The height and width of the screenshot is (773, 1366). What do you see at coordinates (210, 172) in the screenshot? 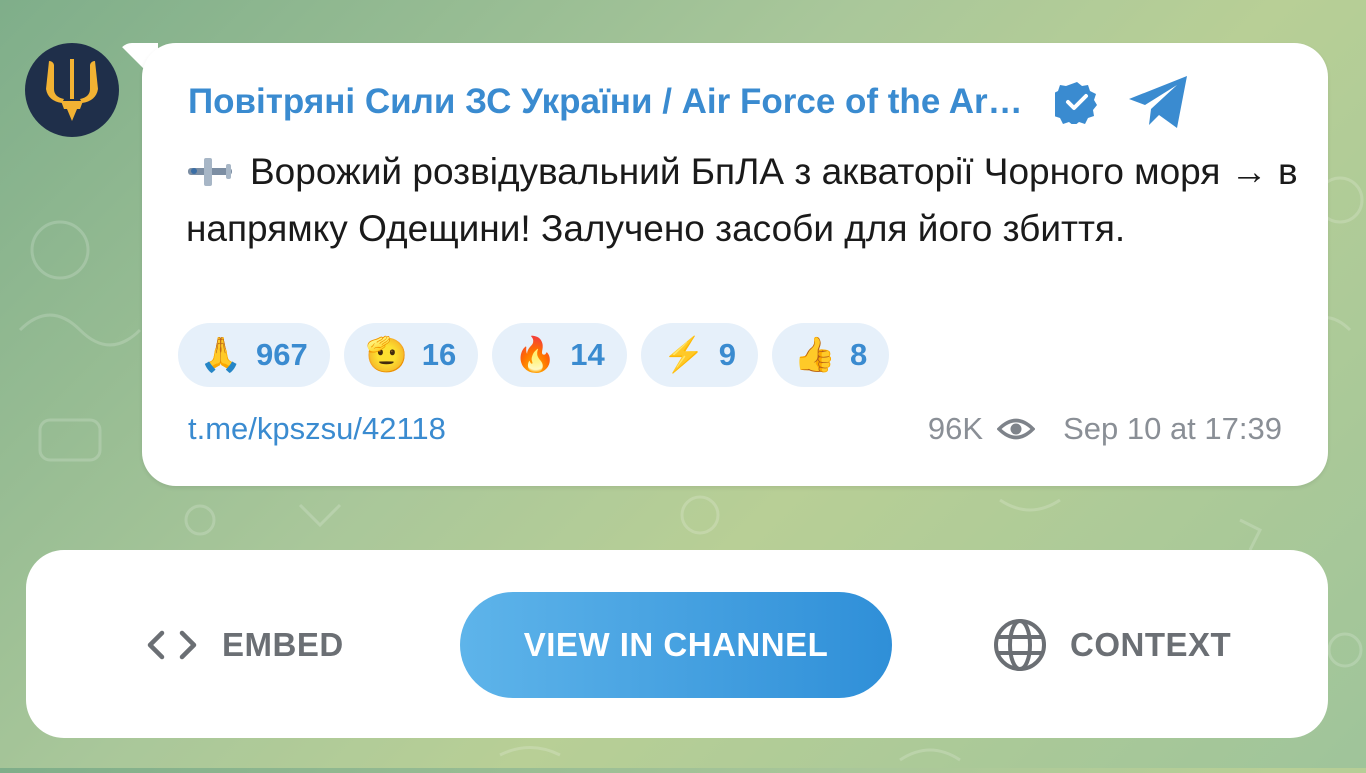
I see `airplane-emoji` at bounding box center [210, 172].